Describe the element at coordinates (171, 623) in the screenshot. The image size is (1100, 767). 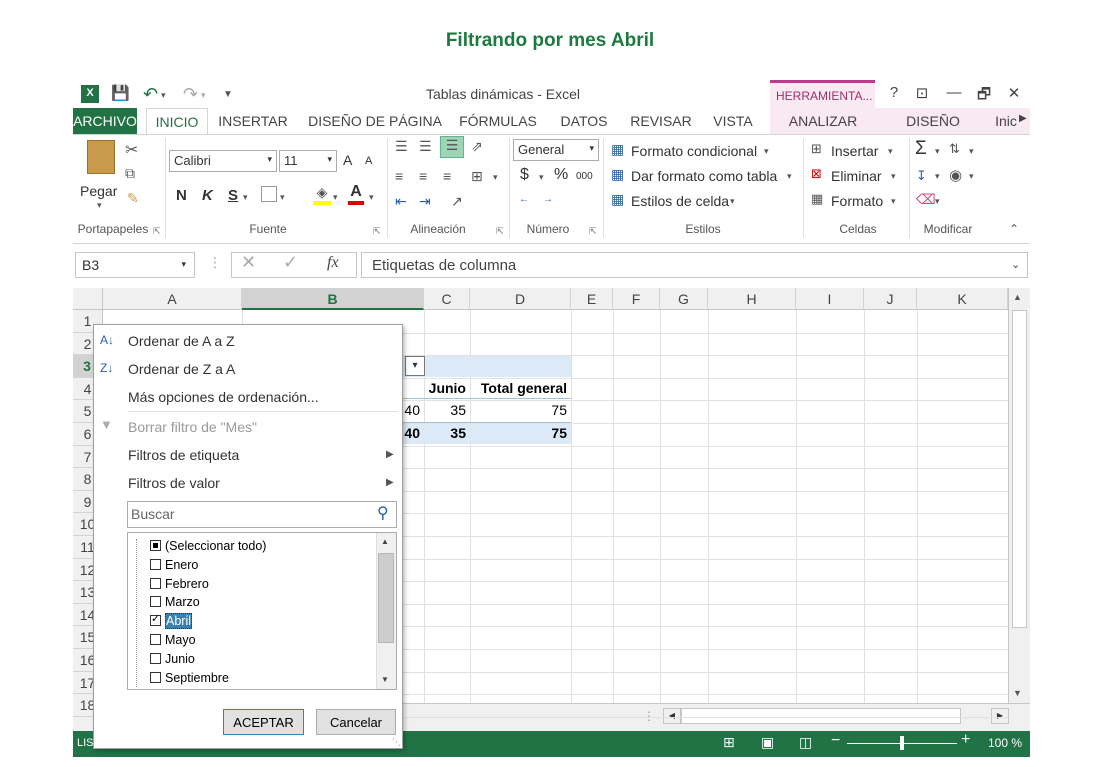
I see `filter-item: ✓ Abril` at that location.